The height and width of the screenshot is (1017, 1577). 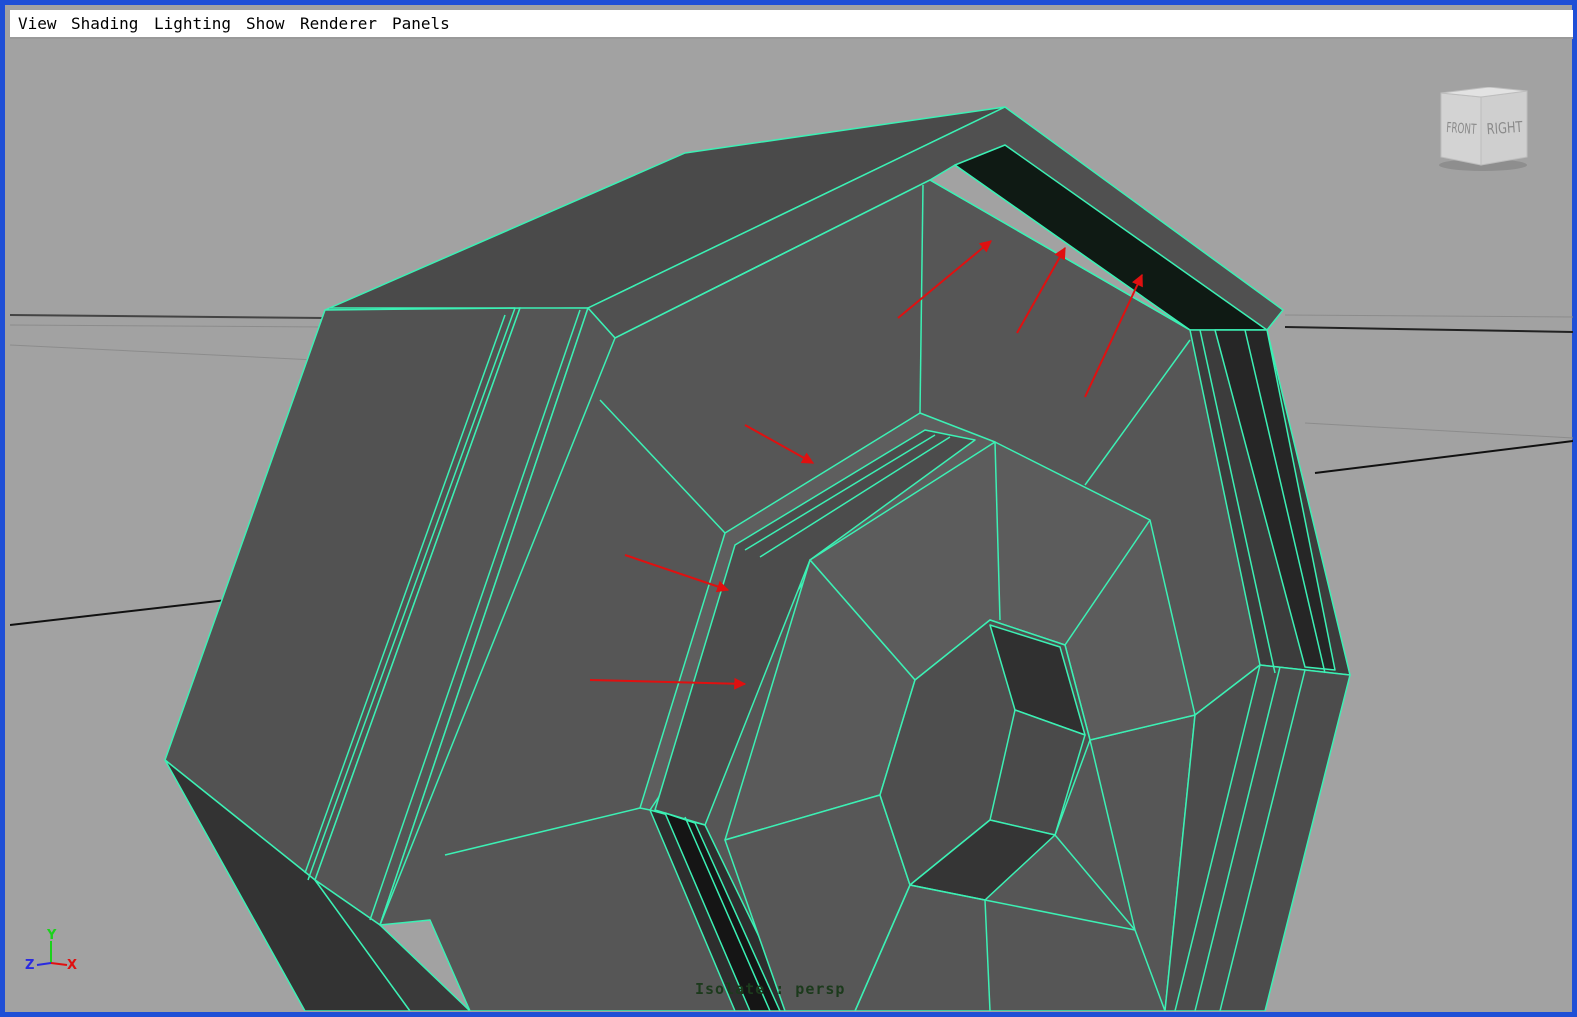 I want to click on viewcube-widget: FRONT RIGHT, so click(x=1482, y=130).